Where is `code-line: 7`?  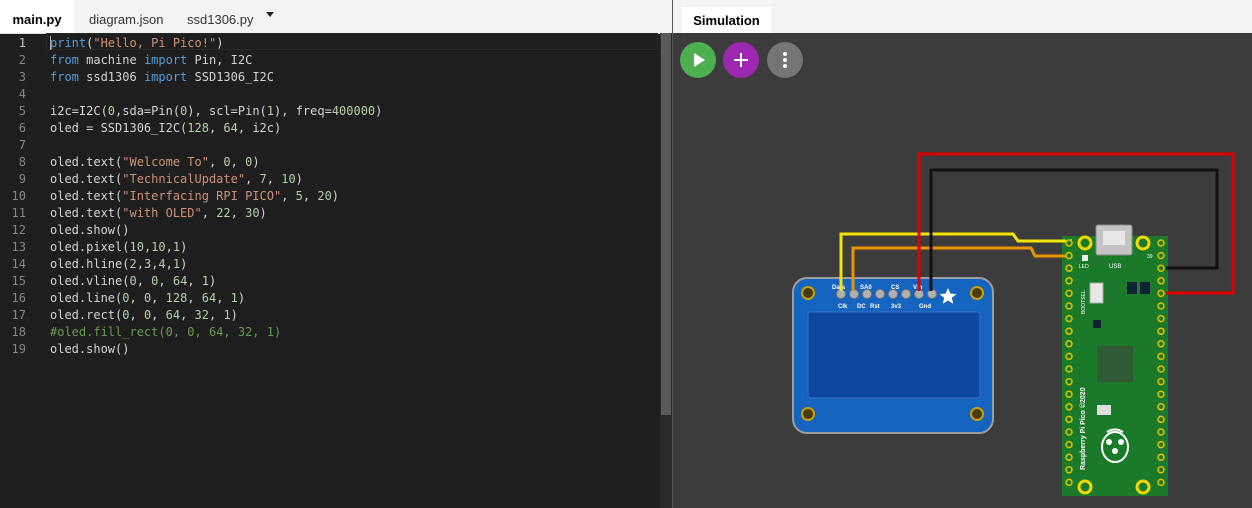
code-line: 7 is located at coordinates (330, 145).